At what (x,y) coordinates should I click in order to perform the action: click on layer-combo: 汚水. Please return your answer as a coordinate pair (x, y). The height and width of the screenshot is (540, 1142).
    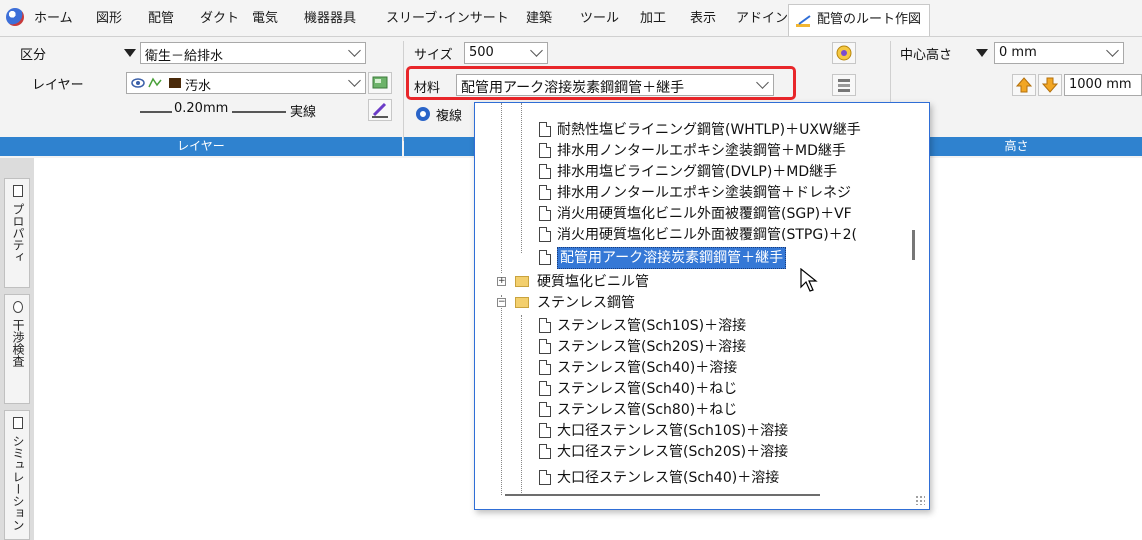
    Looking at the image, I should click on (246, 83).